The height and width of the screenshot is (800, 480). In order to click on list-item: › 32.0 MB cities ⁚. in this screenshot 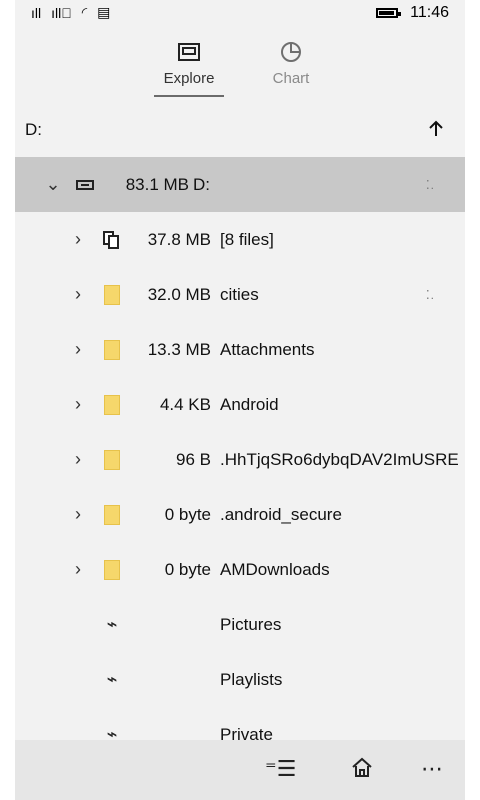, I will do `click(240, 294)`.